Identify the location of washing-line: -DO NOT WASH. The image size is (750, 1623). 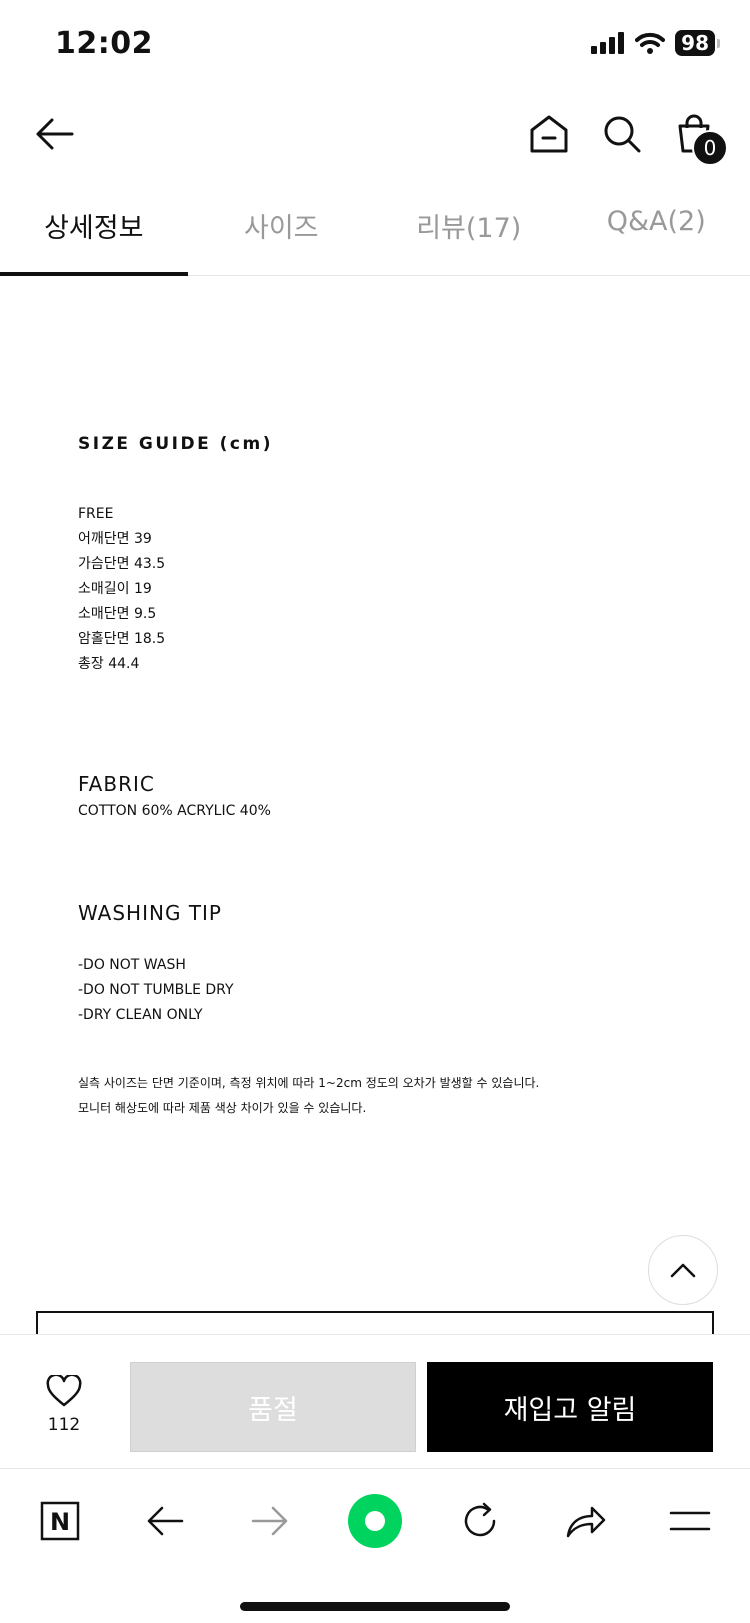
(132, 965).